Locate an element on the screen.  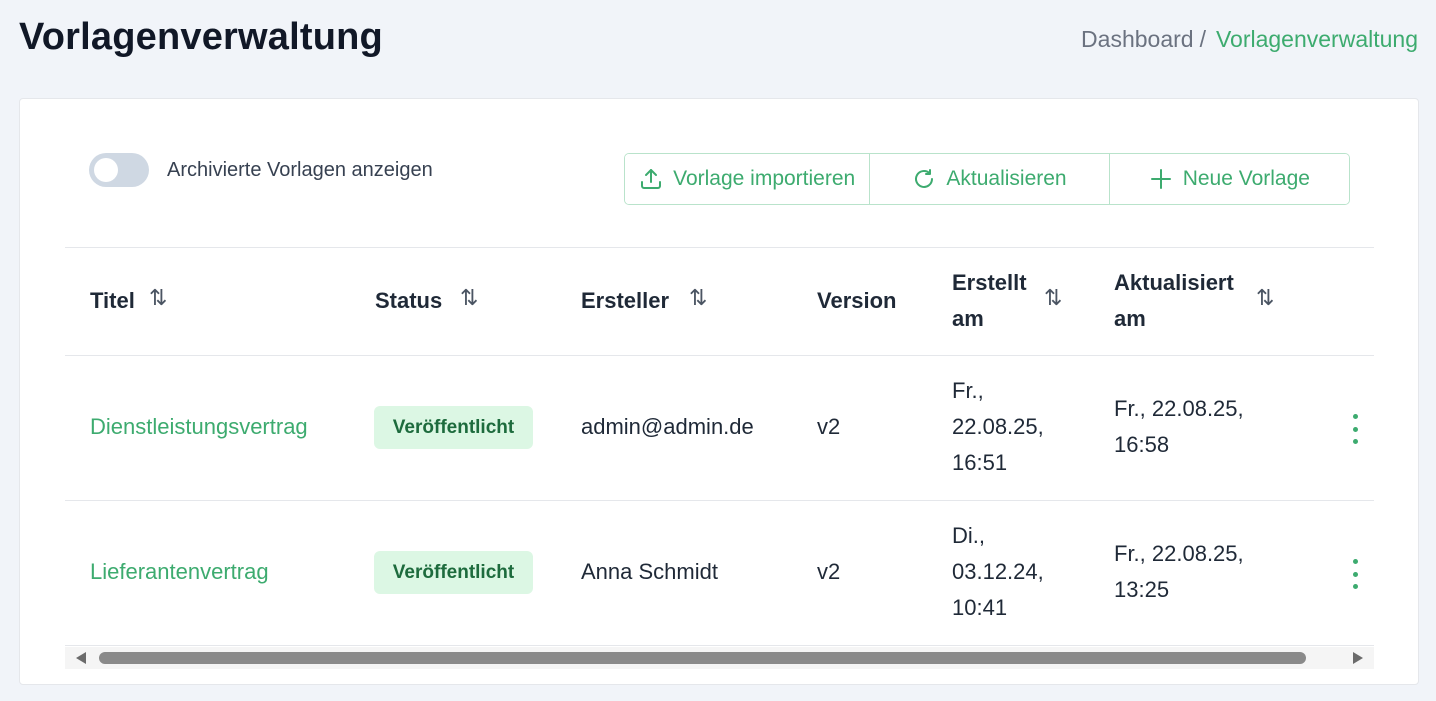
column-header-created-line2: am is located at coordinates (968, 319).